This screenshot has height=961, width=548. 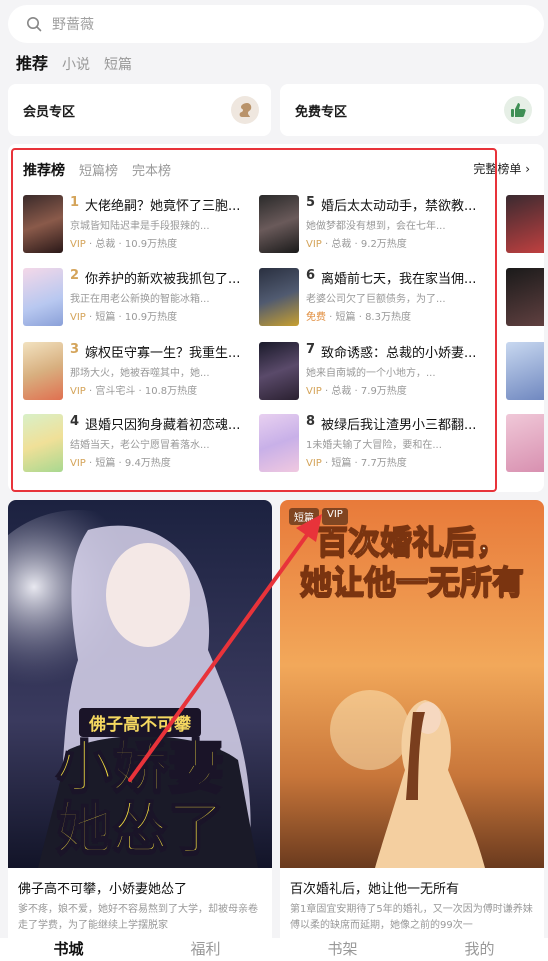 What do you see at coordinates (311, 349) in the screenshot?
I see `rank-number: 7` at bounding box center [311, 349].